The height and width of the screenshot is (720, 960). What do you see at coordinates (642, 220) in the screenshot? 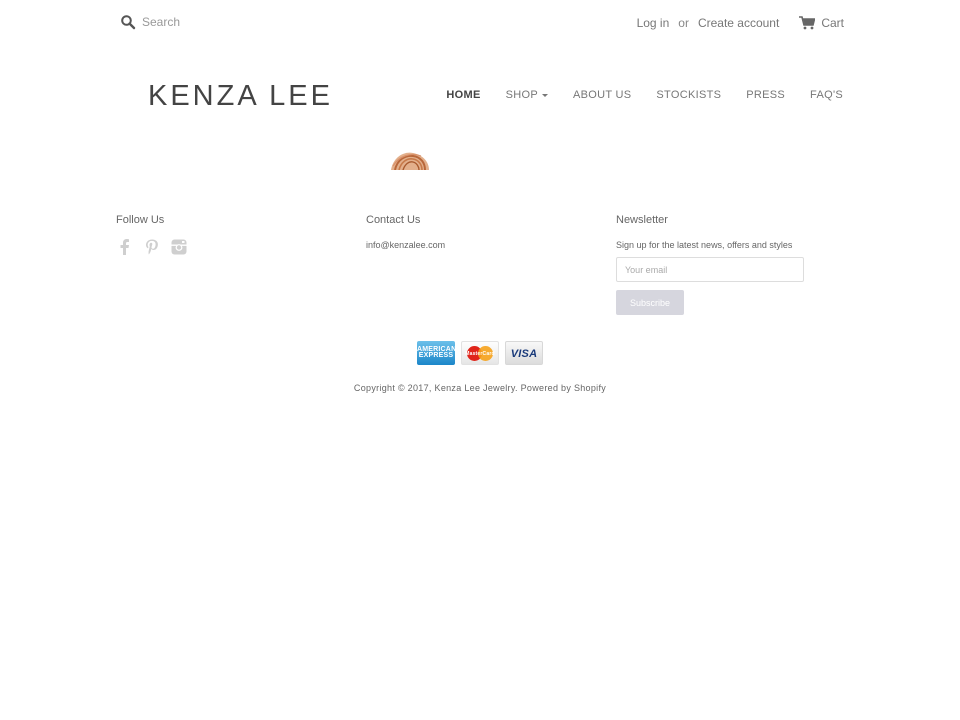
I see `newsletter-title: Newsletter` at bounding box center [642, 220].